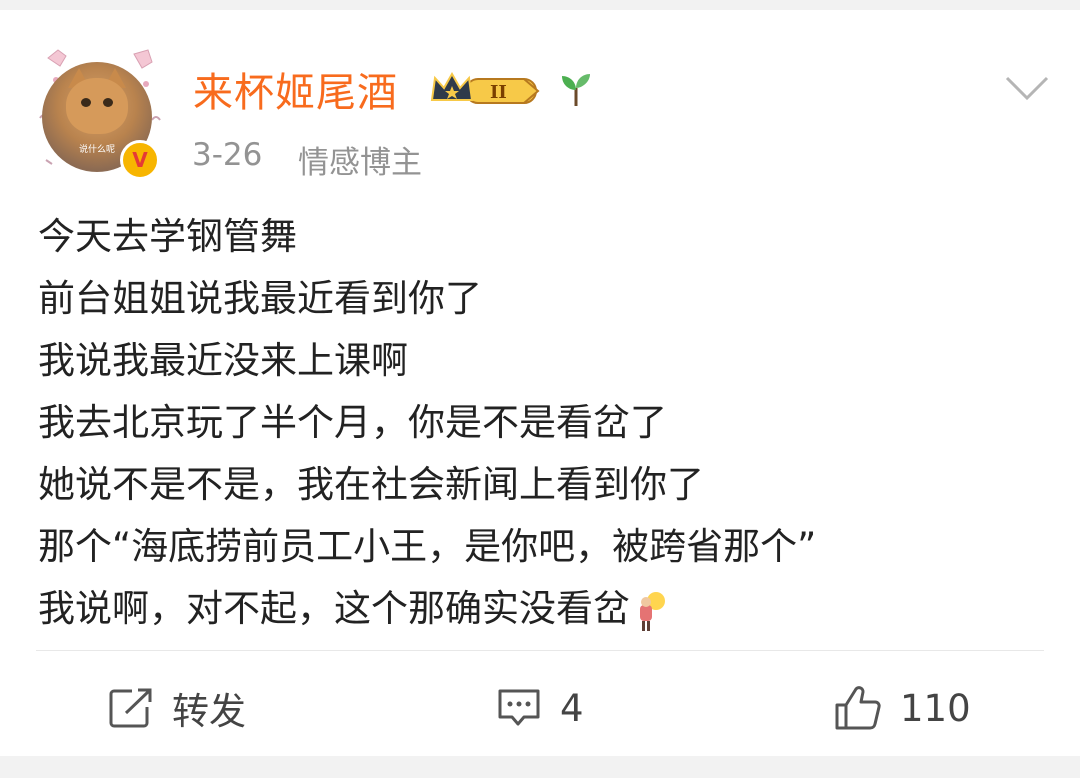 The image size is (1080, 778). I want to click on comment-button: 4, so click(540, 708).